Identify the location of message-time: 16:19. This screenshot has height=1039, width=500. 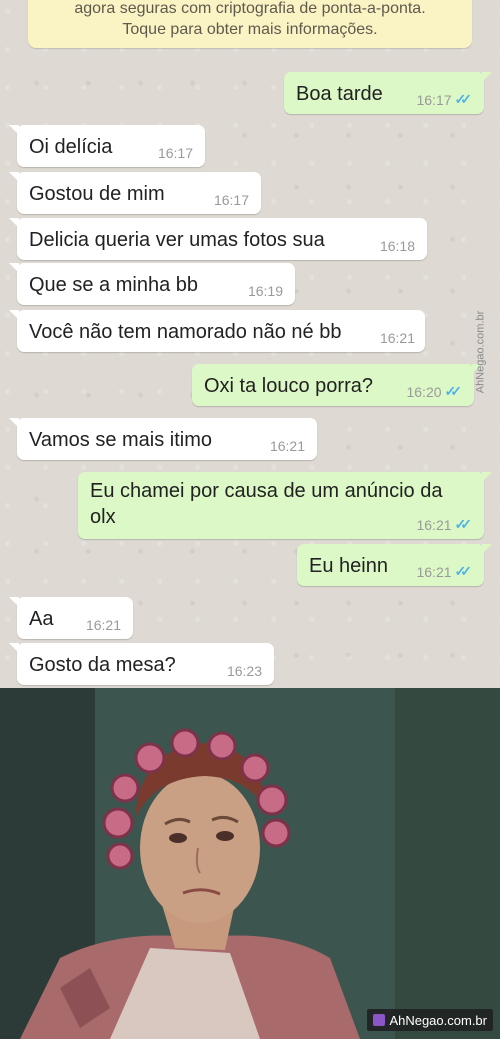
(265, 291).